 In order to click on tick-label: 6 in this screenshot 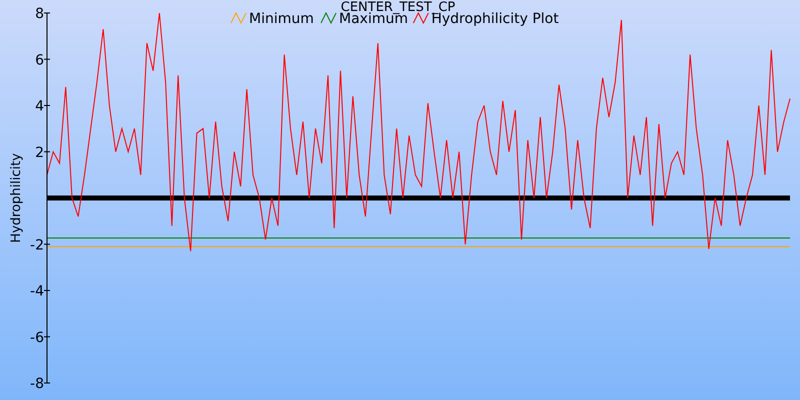, I will do `click(39, 60)`.